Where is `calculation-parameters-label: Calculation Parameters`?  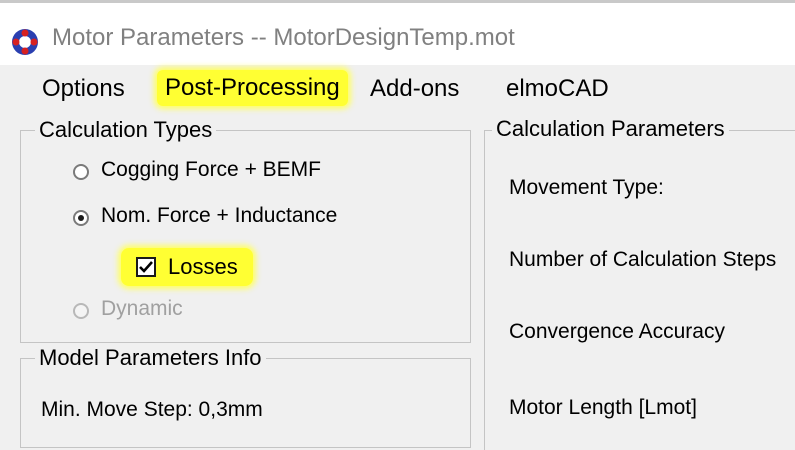 calculation-parameters-label: Calculation Parameters is located at coordinates (610, 129).